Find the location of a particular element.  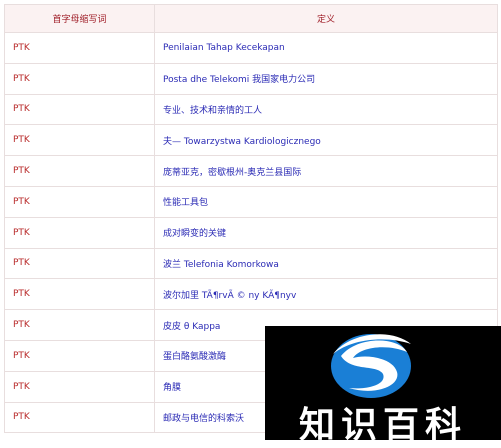

table-row: PTK 庞蒂亚克，密歇根州-奥克兰县国际 is located at coordinates (251, 171).